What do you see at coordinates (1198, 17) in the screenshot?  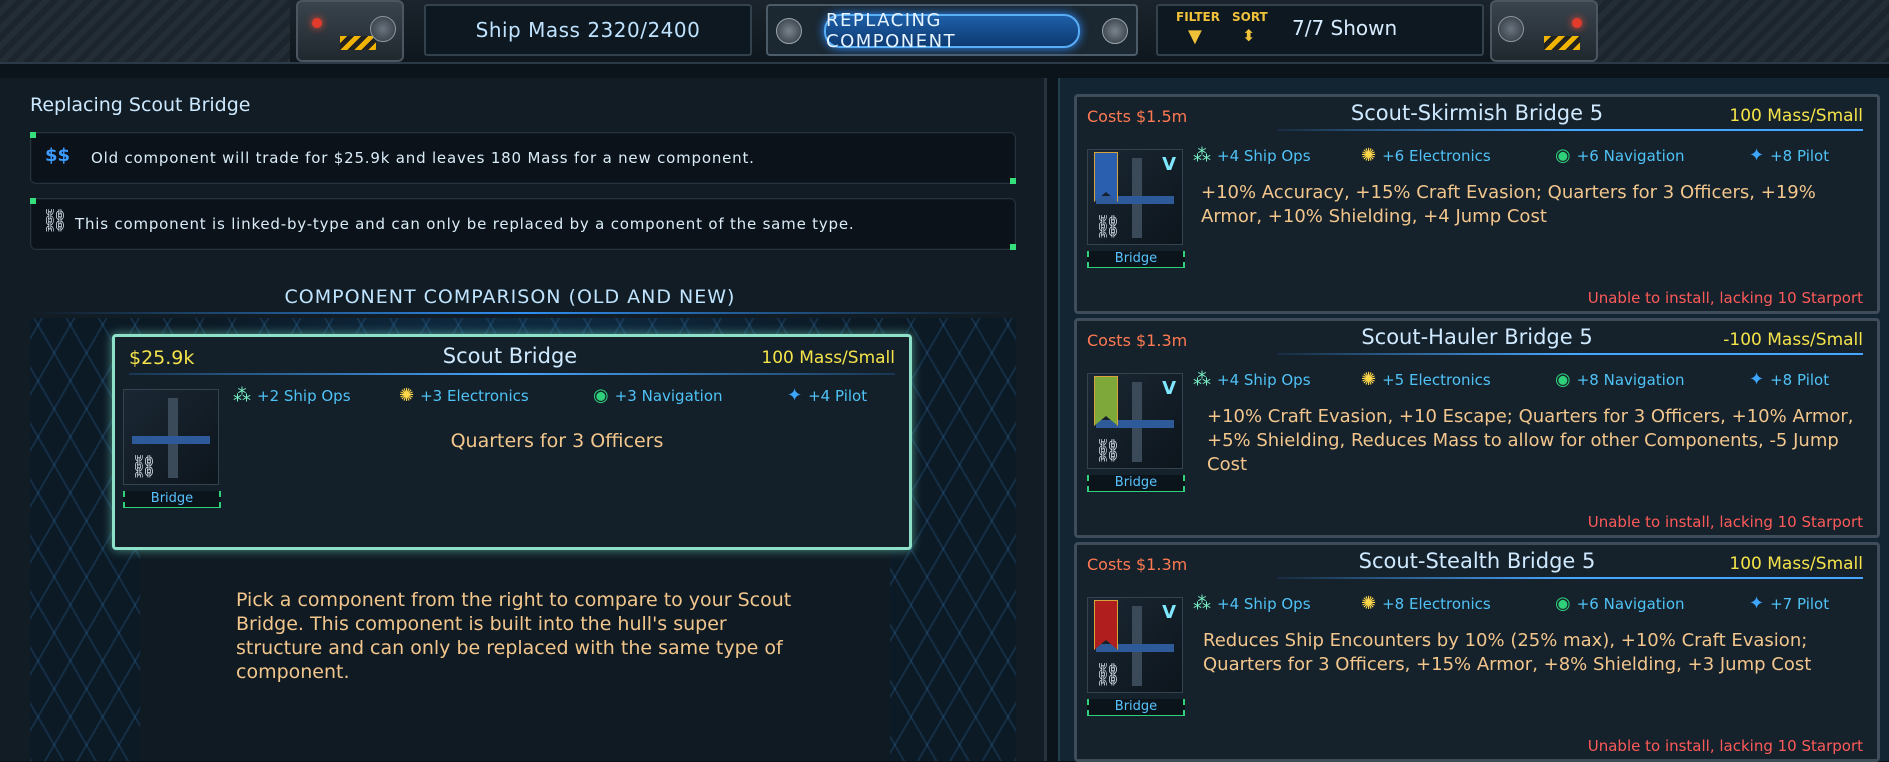 I see `filter-label: FILTER` at bounding box center [1198, 17].